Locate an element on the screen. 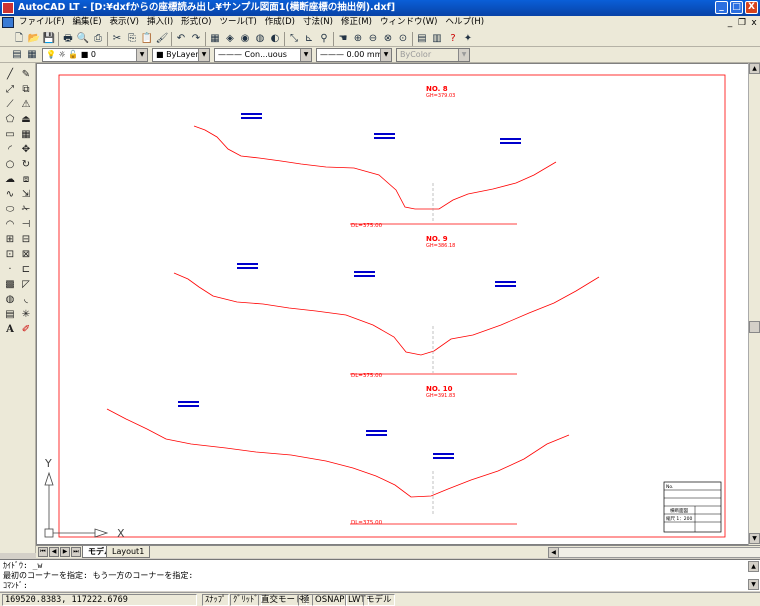  whats-new-icon: ✦ is located at coordinates (468, 39).